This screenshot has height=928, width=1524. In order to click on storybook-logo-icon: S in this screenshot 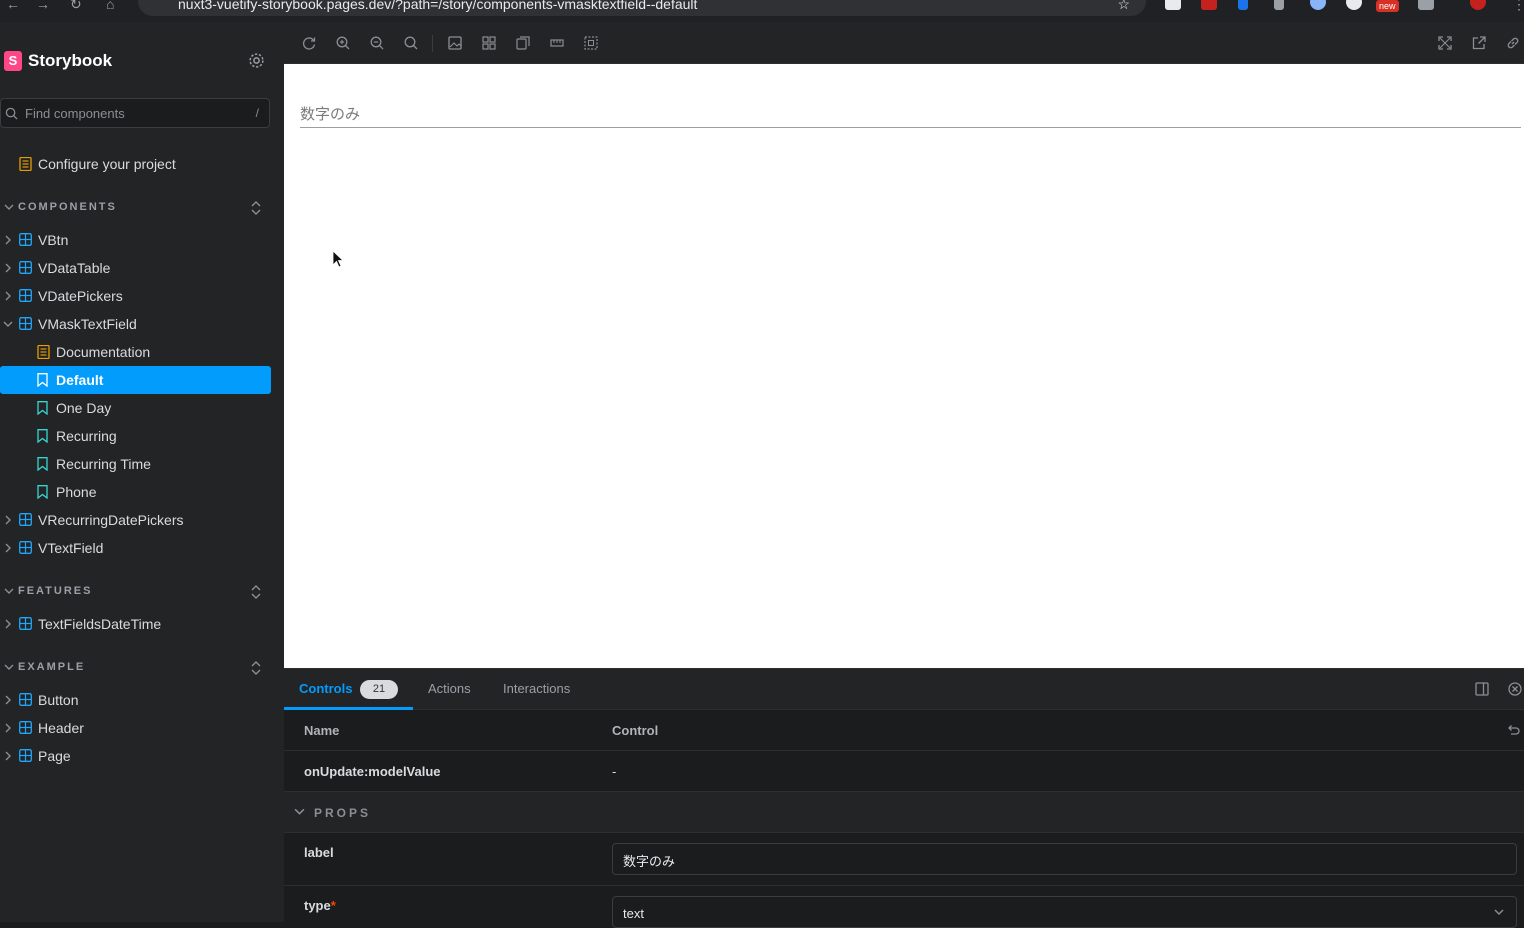, I will do `click(13, 61)`.